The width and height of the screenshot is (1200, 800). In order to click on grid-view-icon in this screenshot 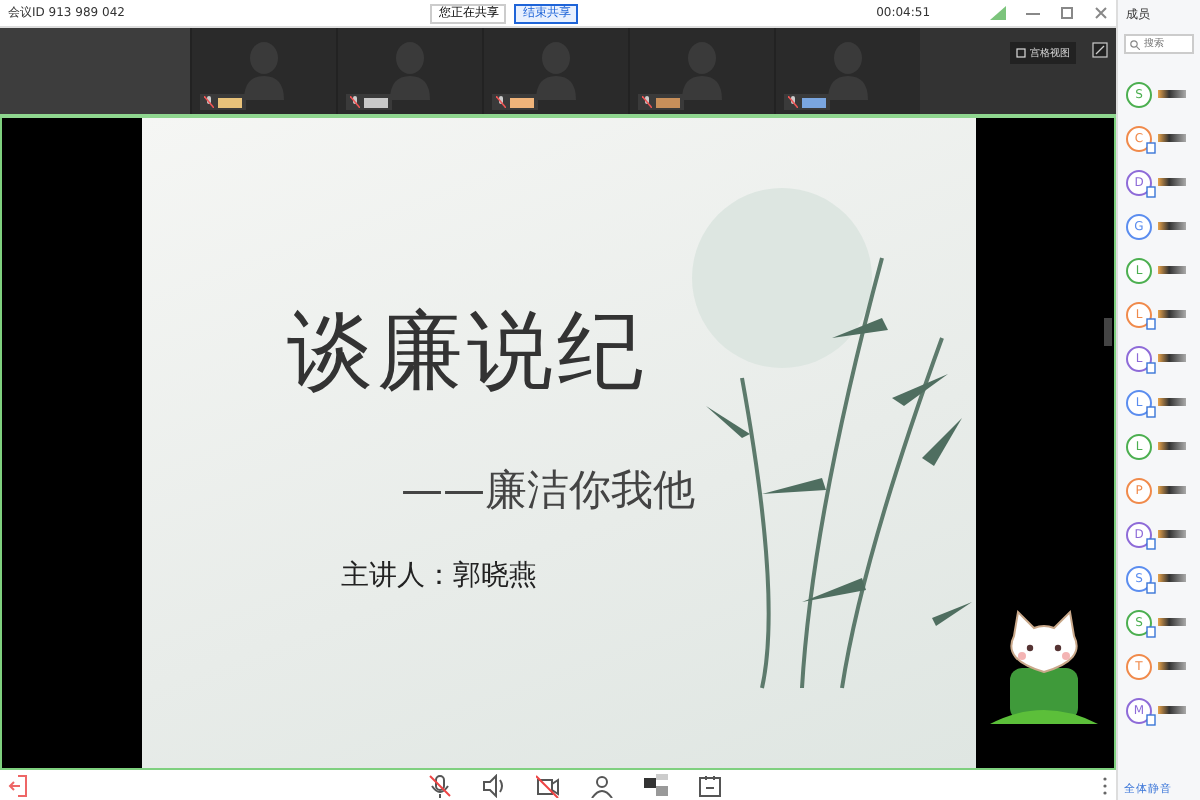, I will do `click(1021, 53)`.